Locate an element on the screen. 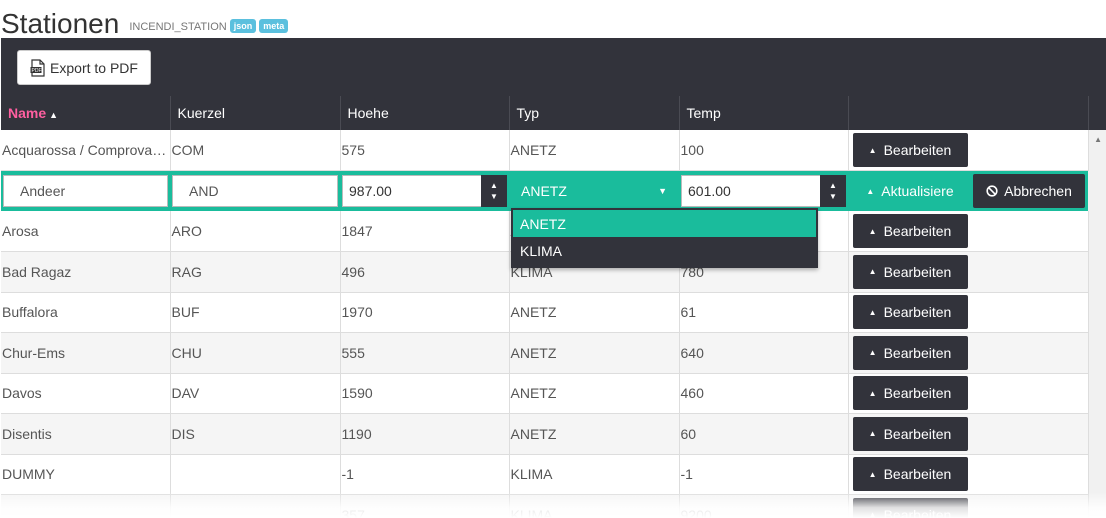 The height and width of the screenshot is (518, 1106). column-header-temp: Temp is located at coordinates (764, 113).